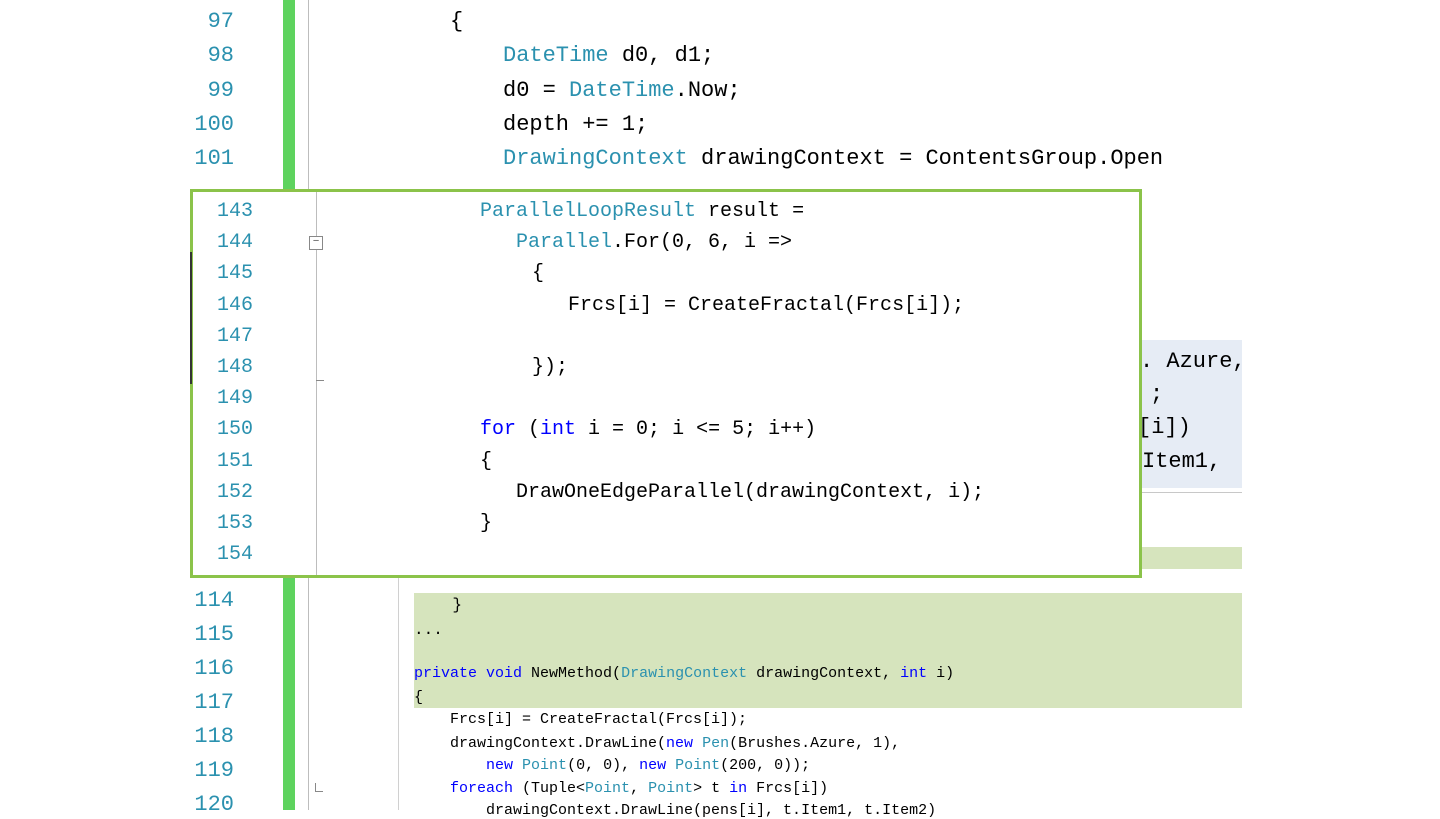 This screenshot has height=819, width=1440. What do you see at coordinates (765, 765) in the screenshot?
I see `code-token: (200, 0));` at bounding box center [765, 765].